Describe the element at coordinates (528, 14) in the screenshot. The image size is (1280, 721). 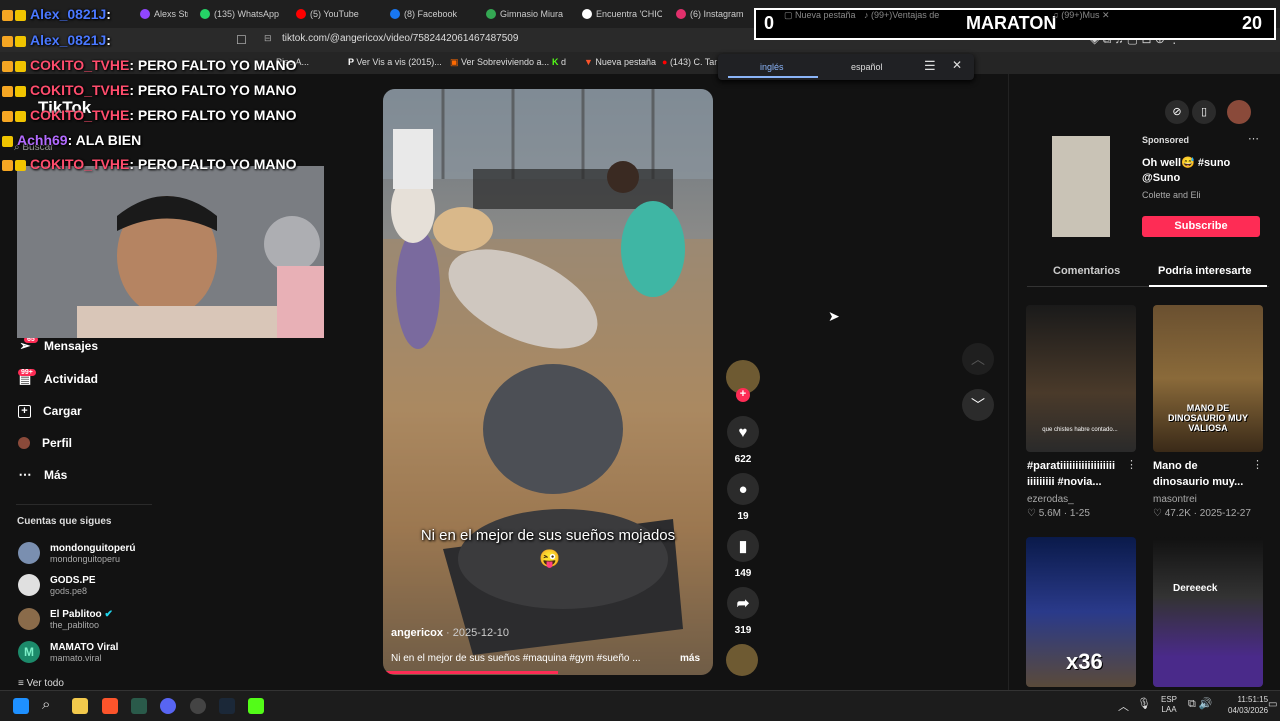
I see `tab-4: Gimnasio Miura` at that location.